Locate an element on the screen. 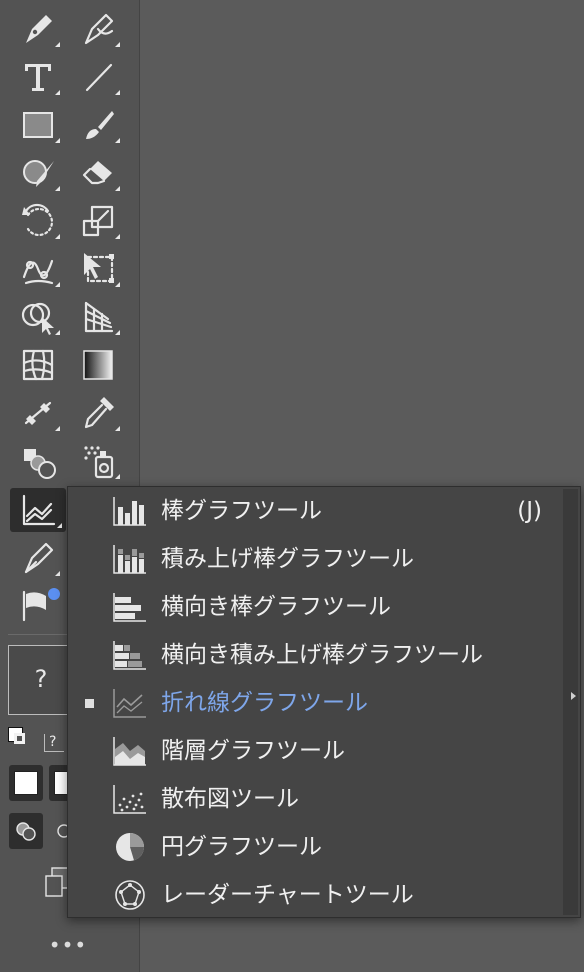  stacked-column-graph-icon is located at coordinates (129, 559).